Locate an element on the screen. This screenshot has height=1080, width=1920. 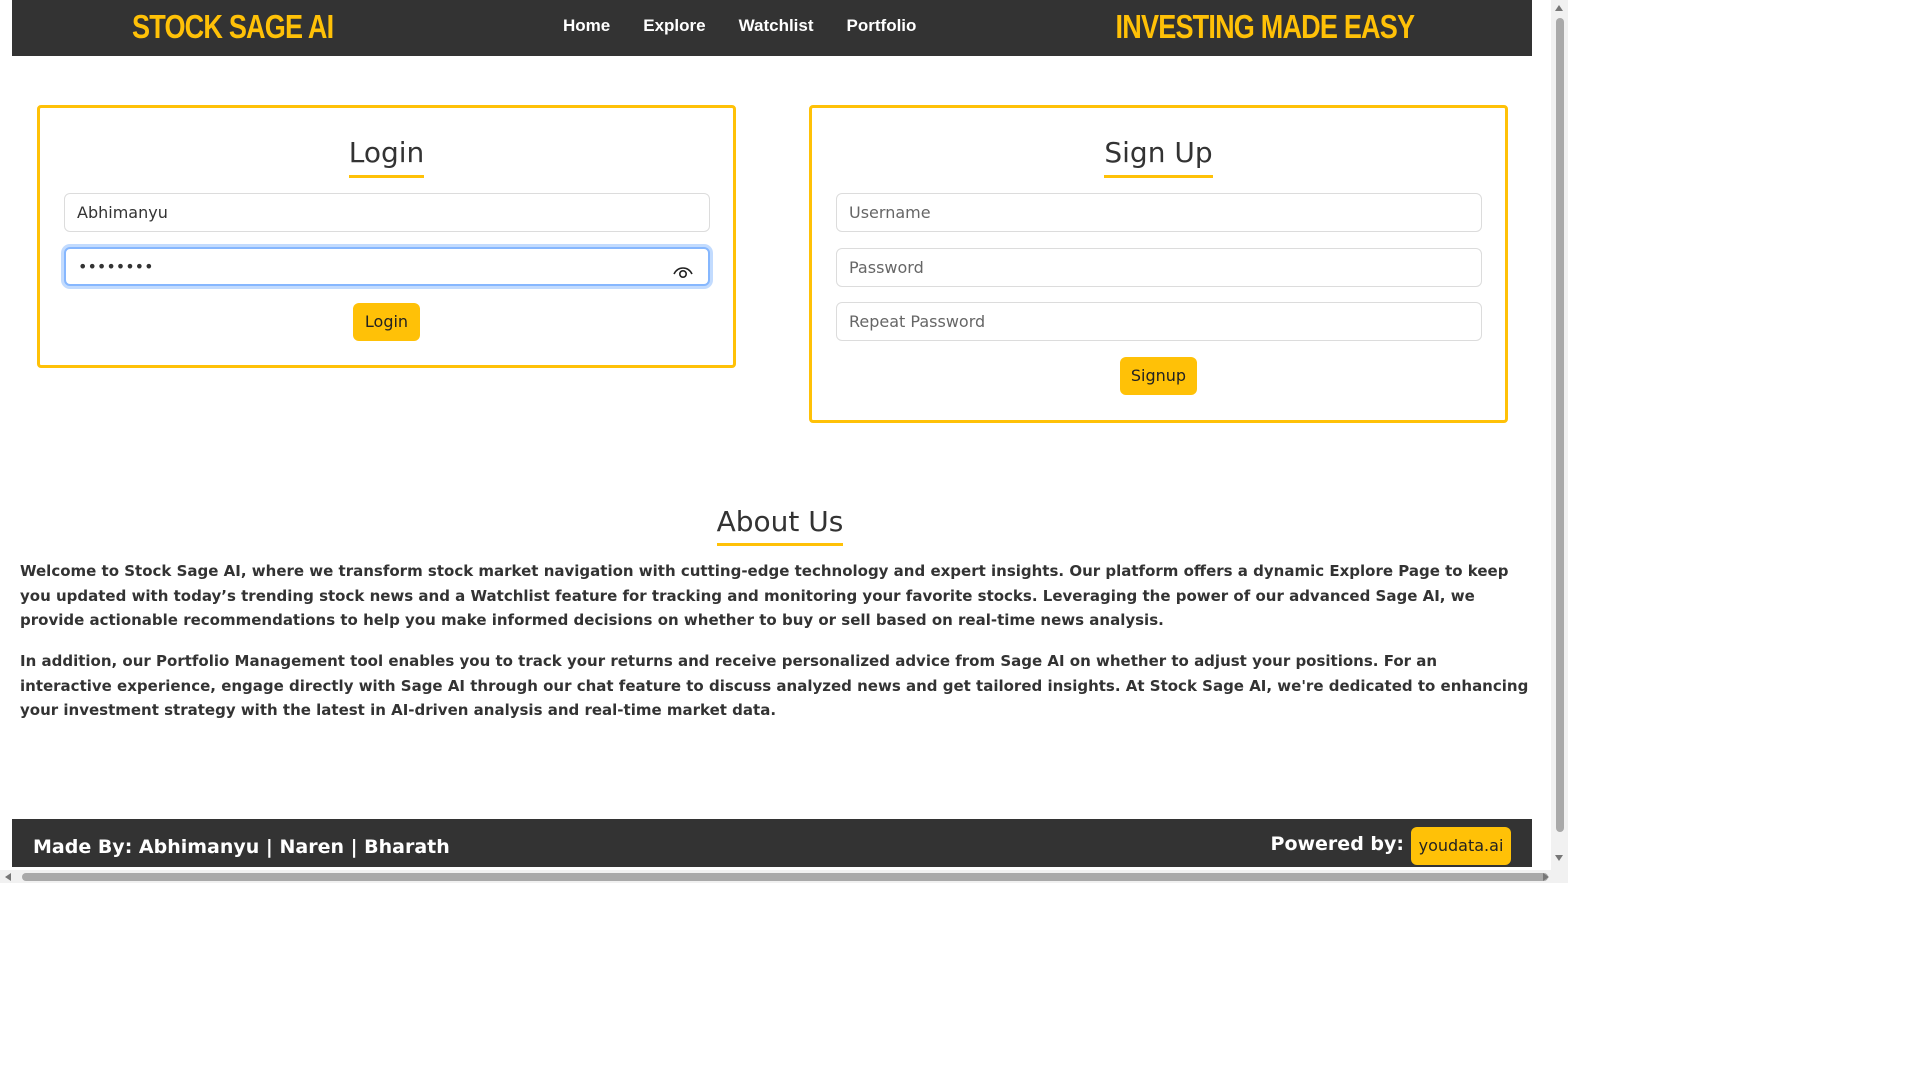
horizontal-scroll-thumb is located at coordinates (785, 877).